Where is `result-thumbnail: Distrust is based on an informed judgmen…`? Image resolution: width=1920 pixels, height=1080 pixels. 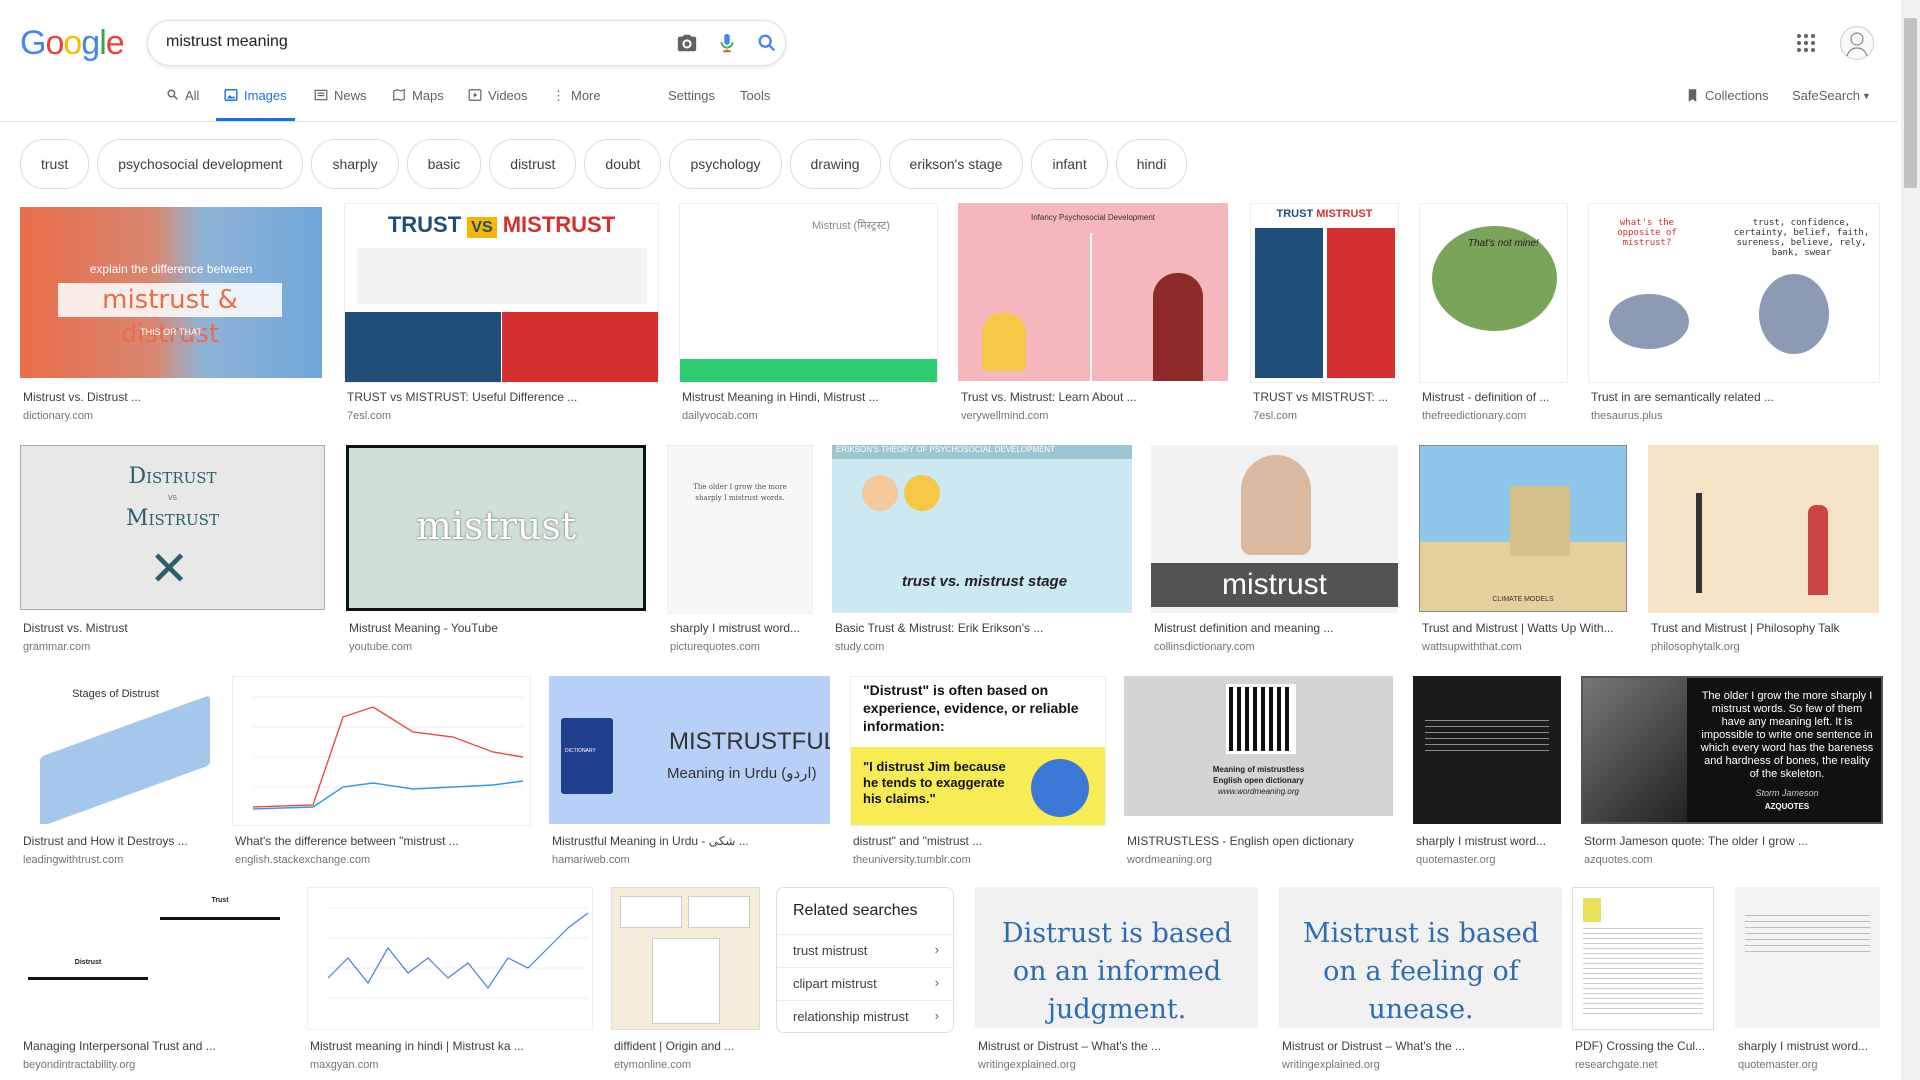 result-thumbnail: Distrust is based on an informed judgmen… is located at coordinates (1116, 957).